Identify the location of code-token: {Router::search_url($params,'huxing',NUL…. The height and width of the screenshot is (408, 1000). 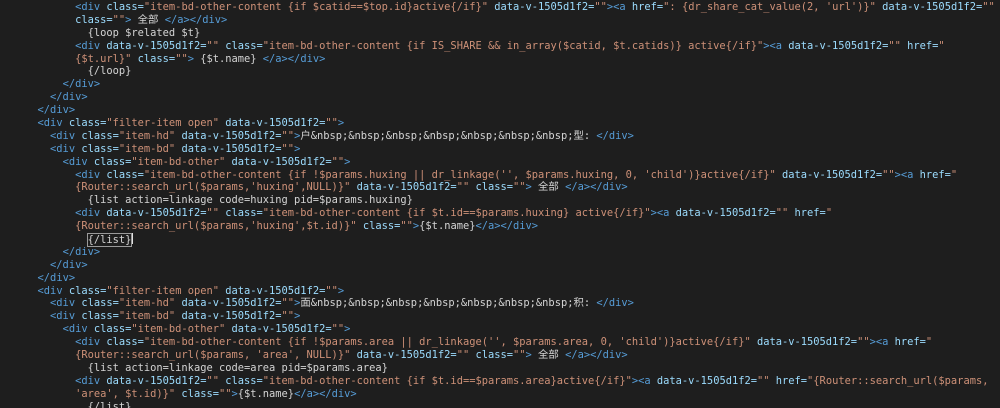
(213, 187).